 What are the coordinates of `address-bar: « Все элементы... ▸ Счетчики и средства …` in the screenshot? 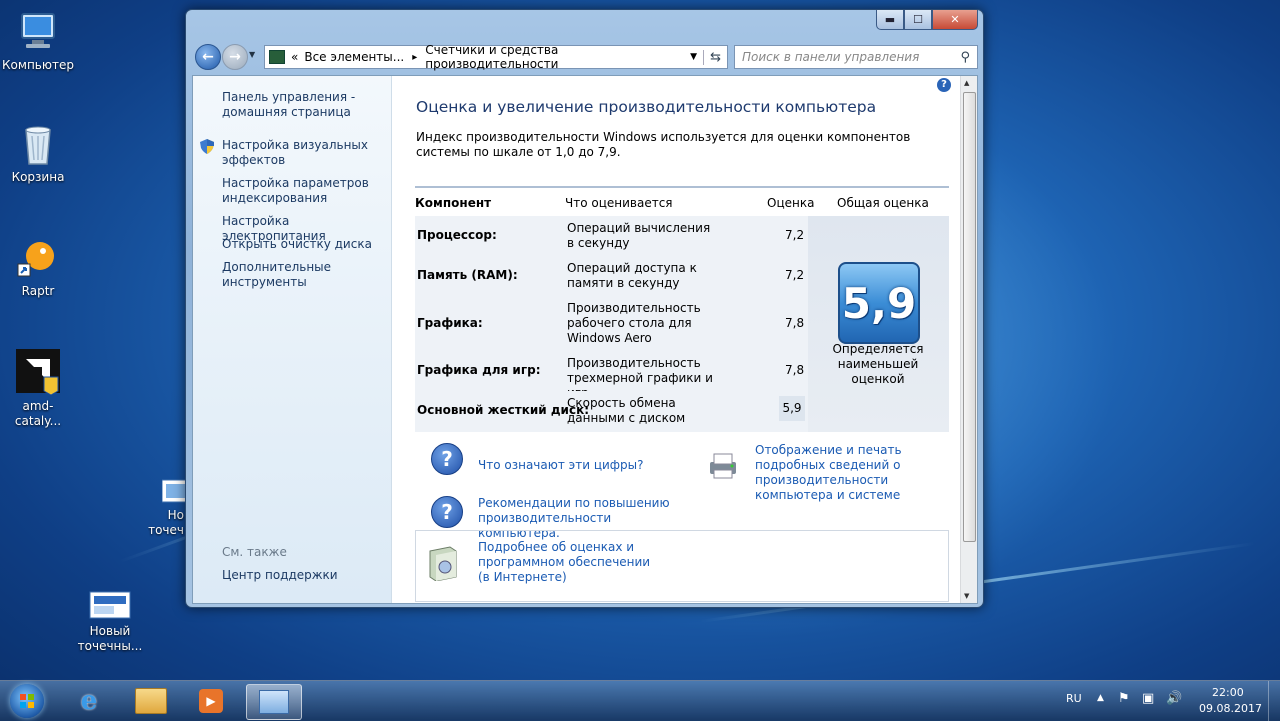 It's located at (496, 57).